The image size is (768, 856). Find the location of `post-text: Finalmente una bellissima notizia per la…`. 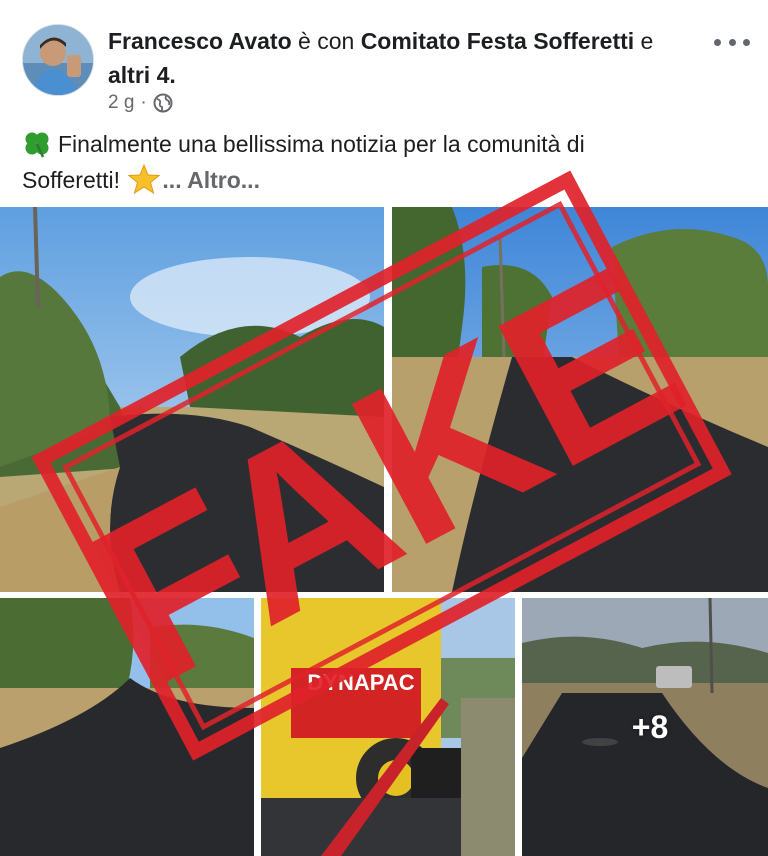

post-text: Finalmente una bellissima notizia per la… is located at coordinates (372, 162).